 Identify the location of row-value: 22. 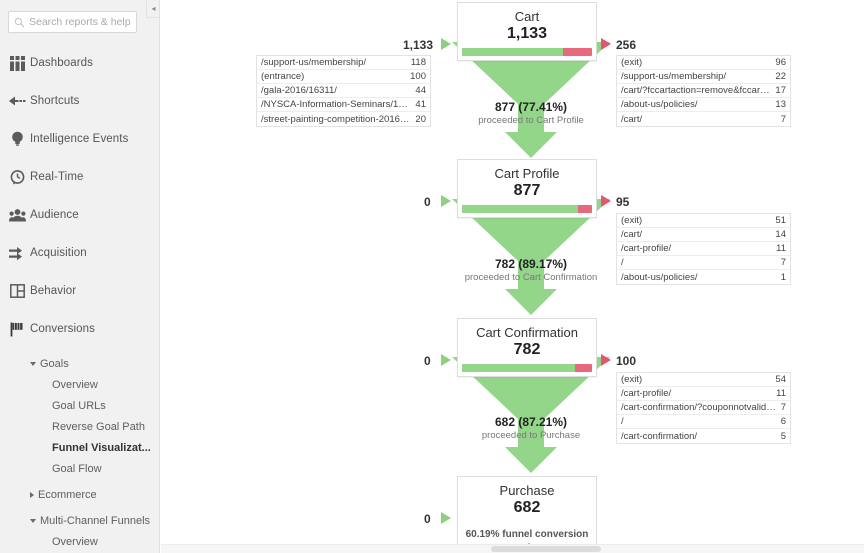
(780, 76).